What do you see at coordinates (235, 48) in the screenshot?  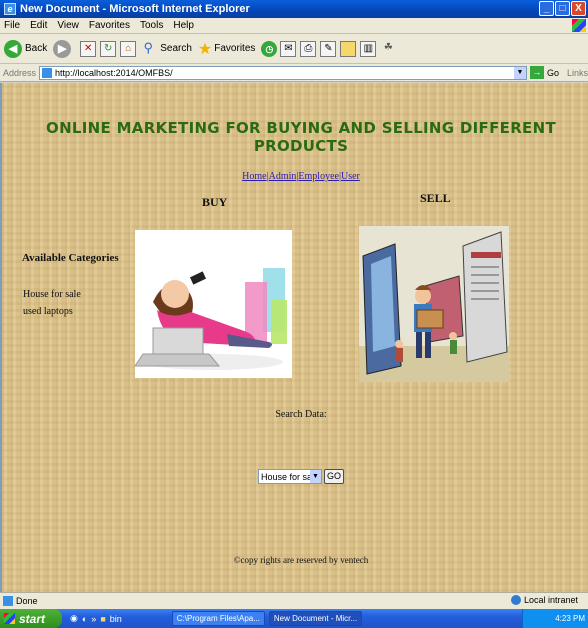 I see `favorites-label: Favorites` at bounding box center [235, 48].